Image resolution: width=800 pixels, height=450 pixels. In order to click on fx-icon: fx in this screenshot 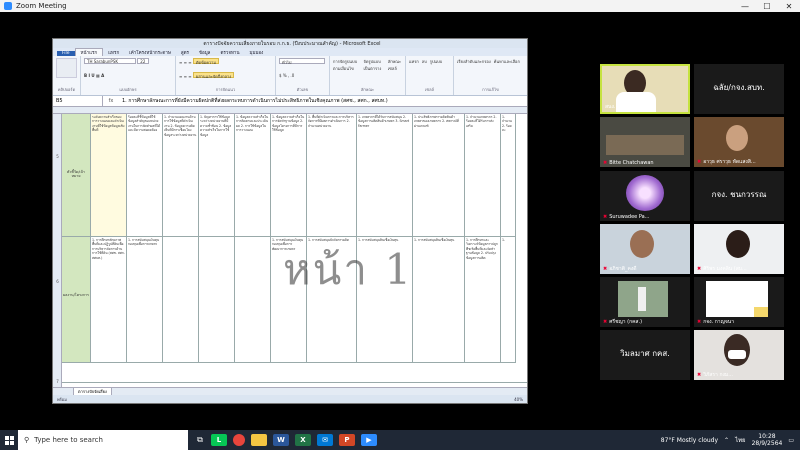, I will do `click(111, 101)`.